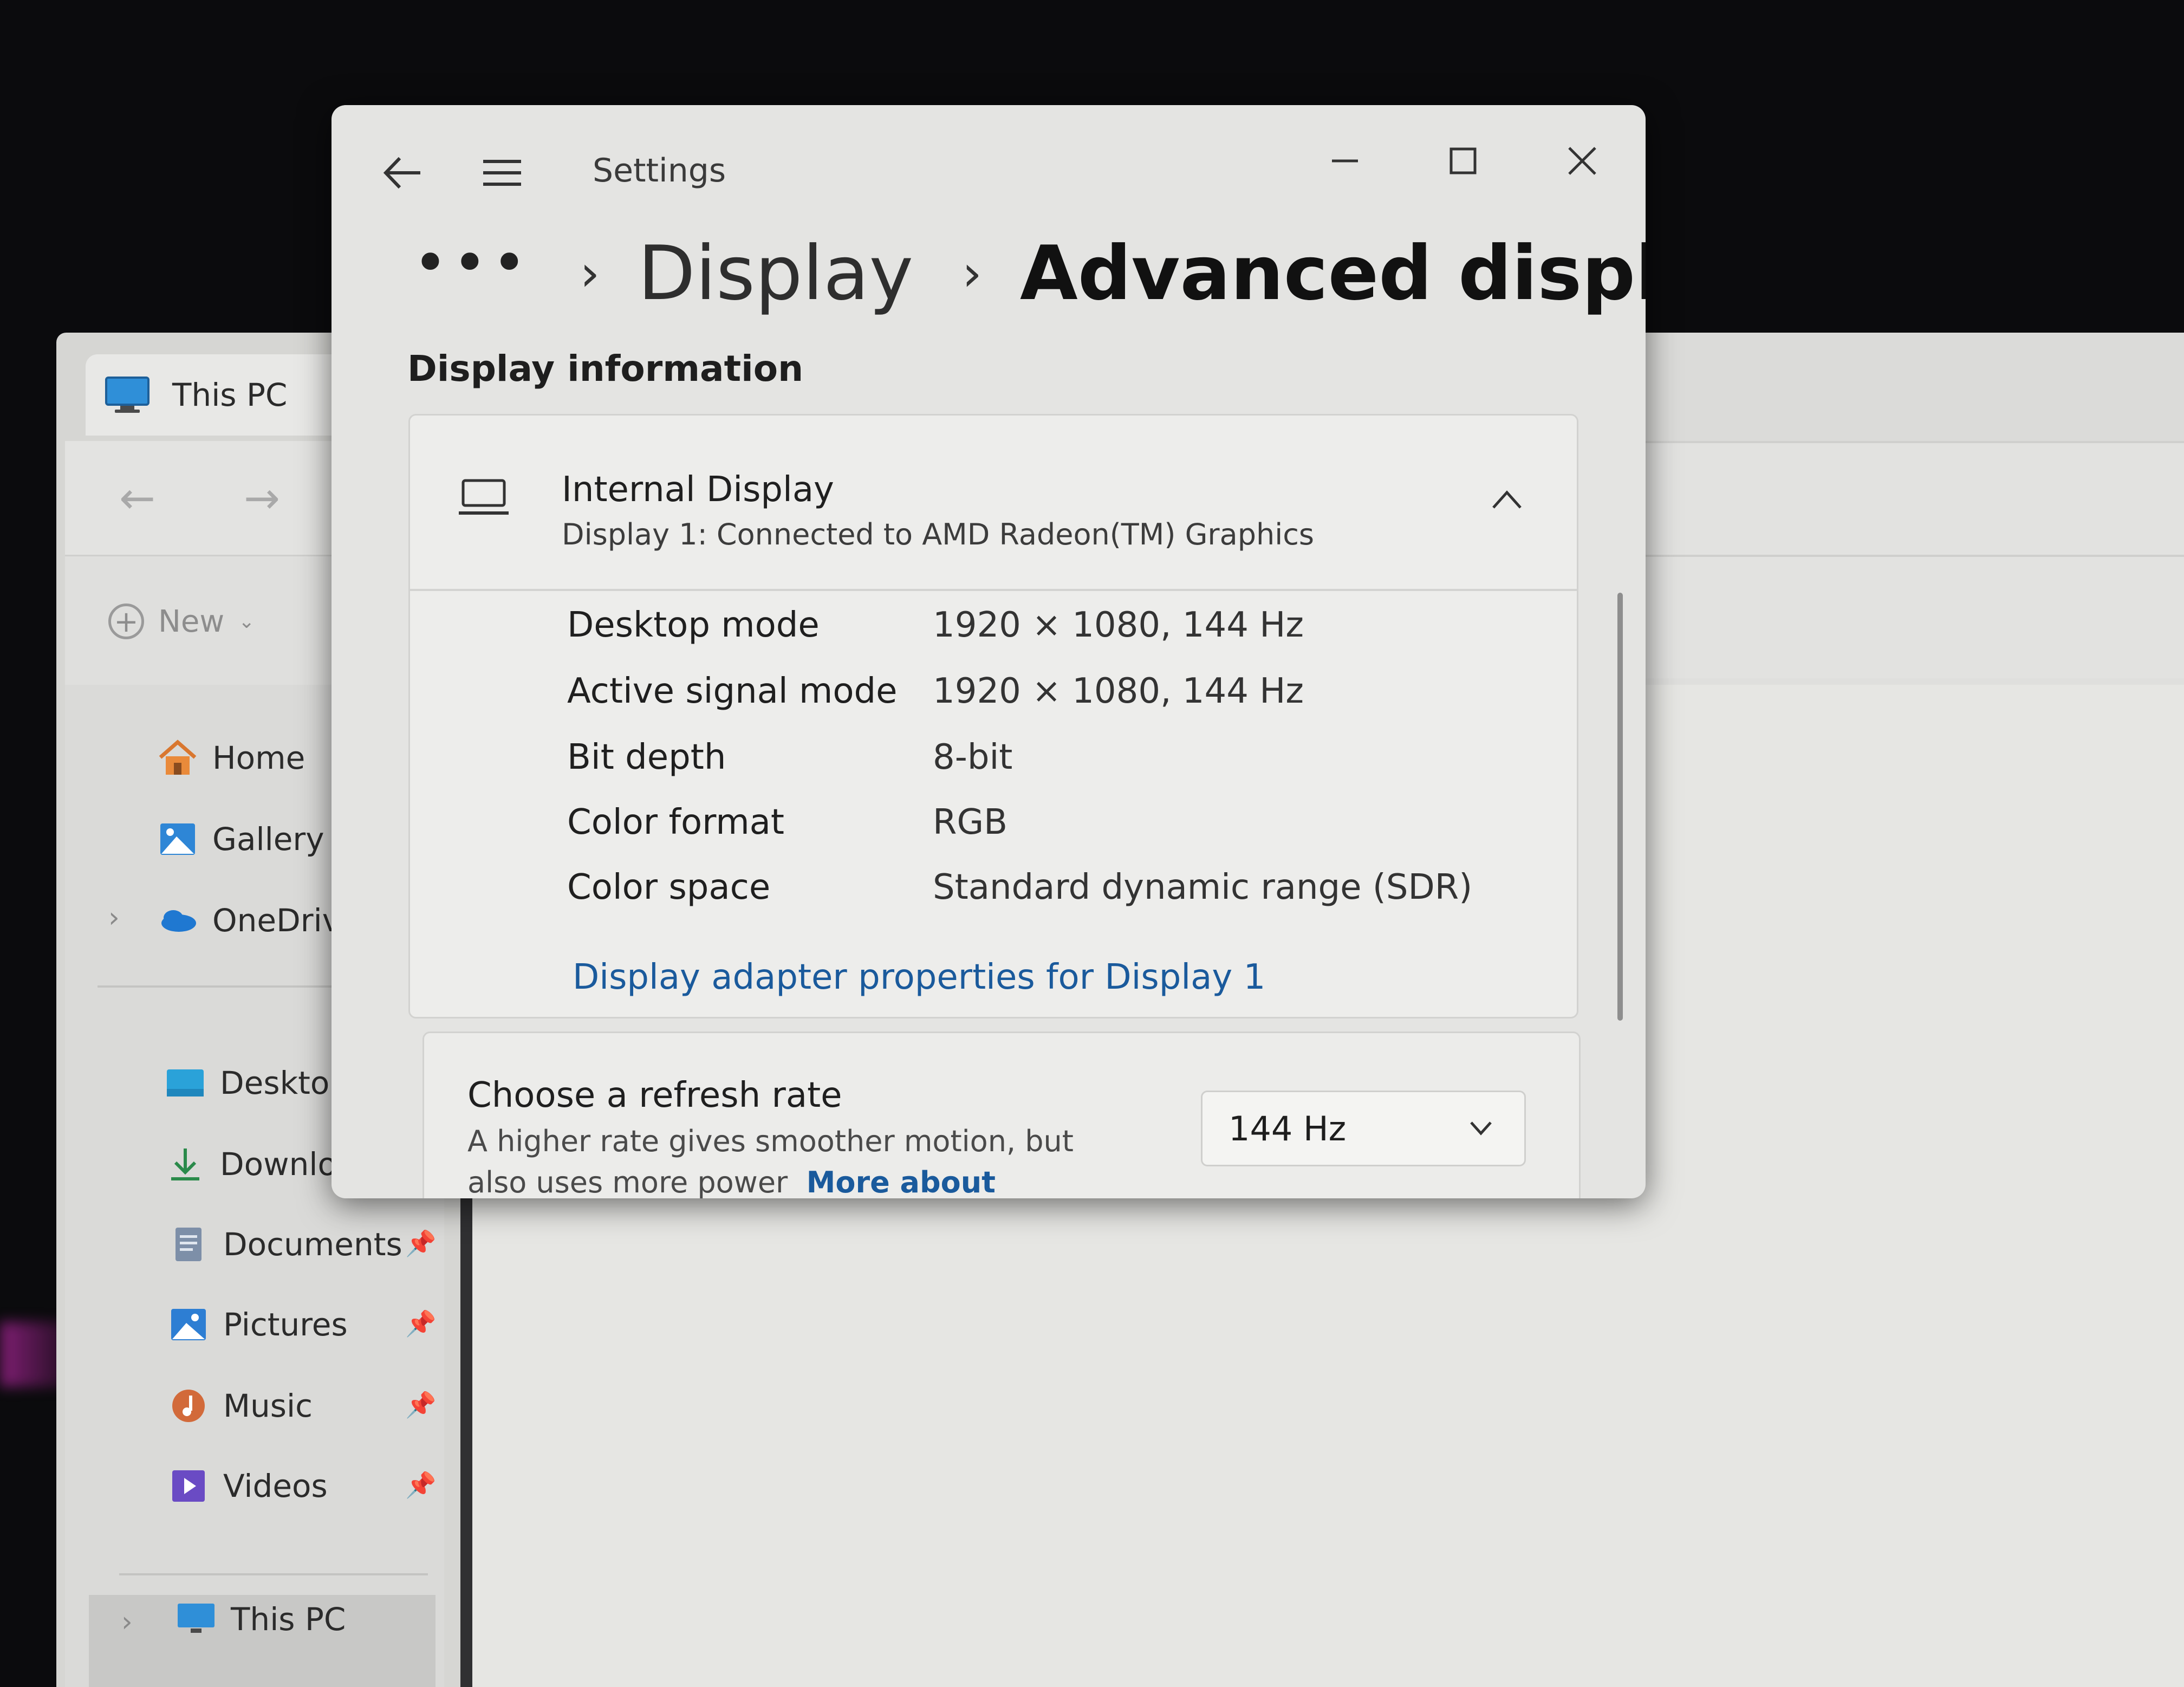 The height and width of the screenshot is (1687, 2184). Describe the element at coordinates (693, 625) in the screenshot. I see `info-label-desktop-mode: Desktop mode` at that location.